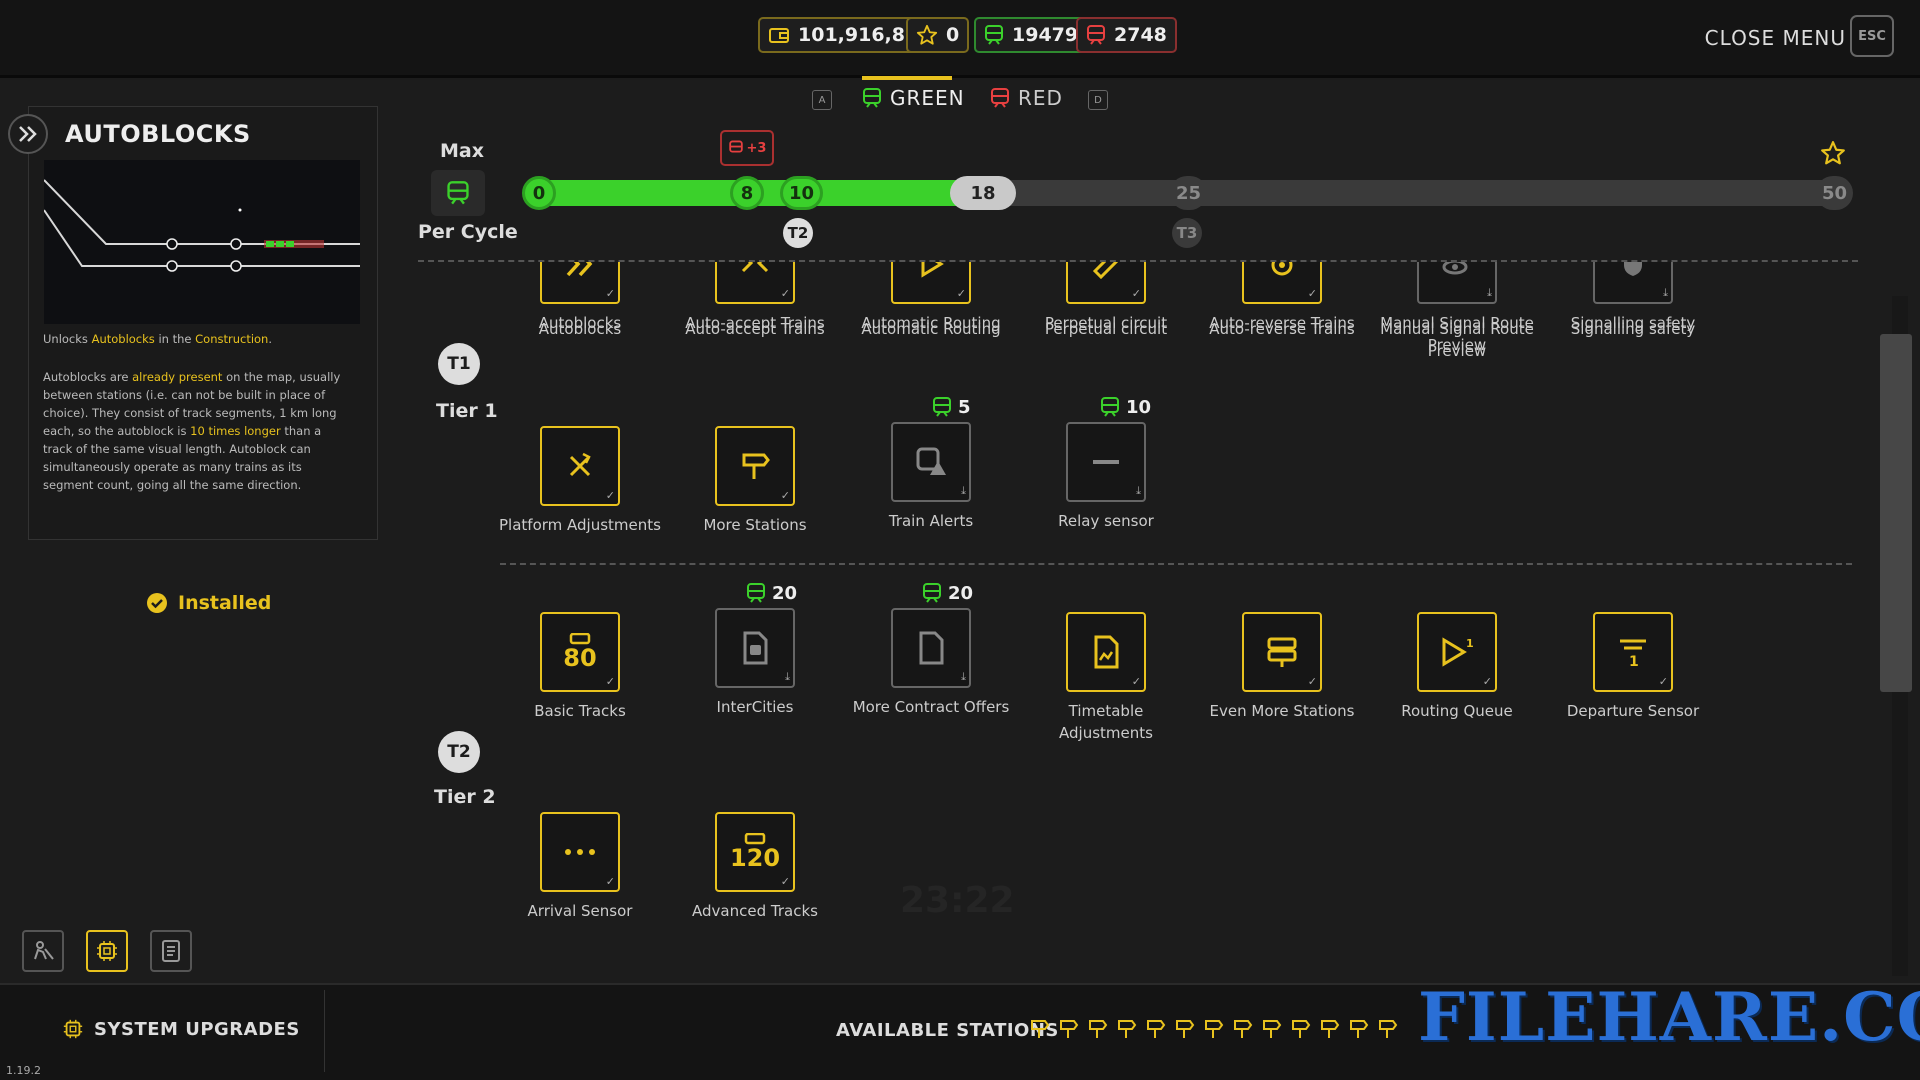 This screenshot has width=1920, height=1080. I want to click on advanced-tracks-number: 120, so click(755, 858).